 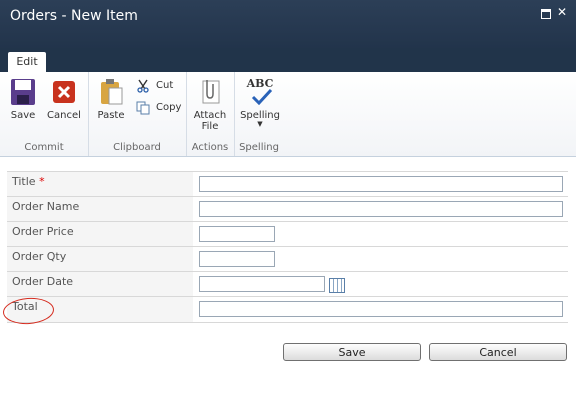 What do you see at coordinates (154, 86) in the screenshot?
I see `ribbon-cut-button: Cut` at bounding box center [154, 86].